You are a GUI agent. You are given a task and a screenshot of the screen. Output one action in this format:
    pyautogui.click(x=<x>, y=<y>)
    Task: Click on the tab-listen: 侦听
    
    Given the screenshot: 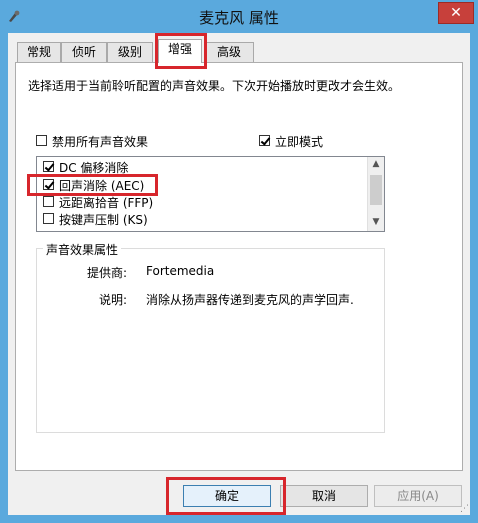 What is the action you would take?
    pyautogui.click(x=84, y=52)
    